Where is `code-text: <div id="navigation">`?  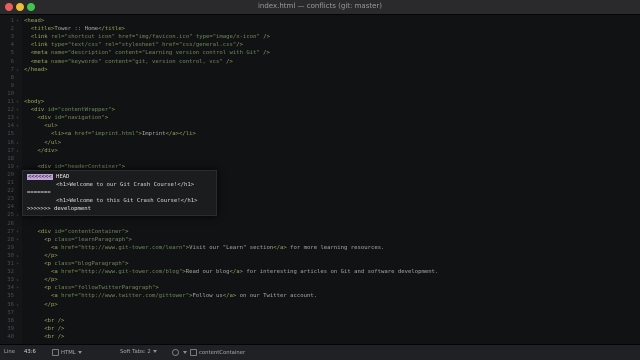
code-text: <div id="navigation"> is located at coordinates (73, 118).